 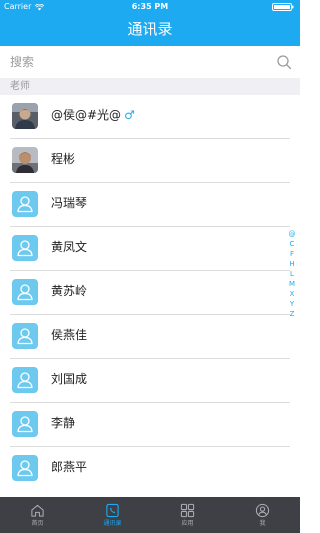 What do you see at coordinates (150, 86) in the screenshot?
I see `section-header-teachers: 老师` at bounding box center [150, 86].